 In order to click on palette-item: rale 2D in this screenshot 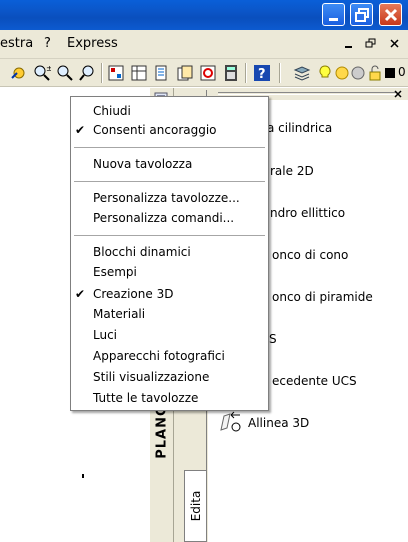, I will do `click(292, 171)`.